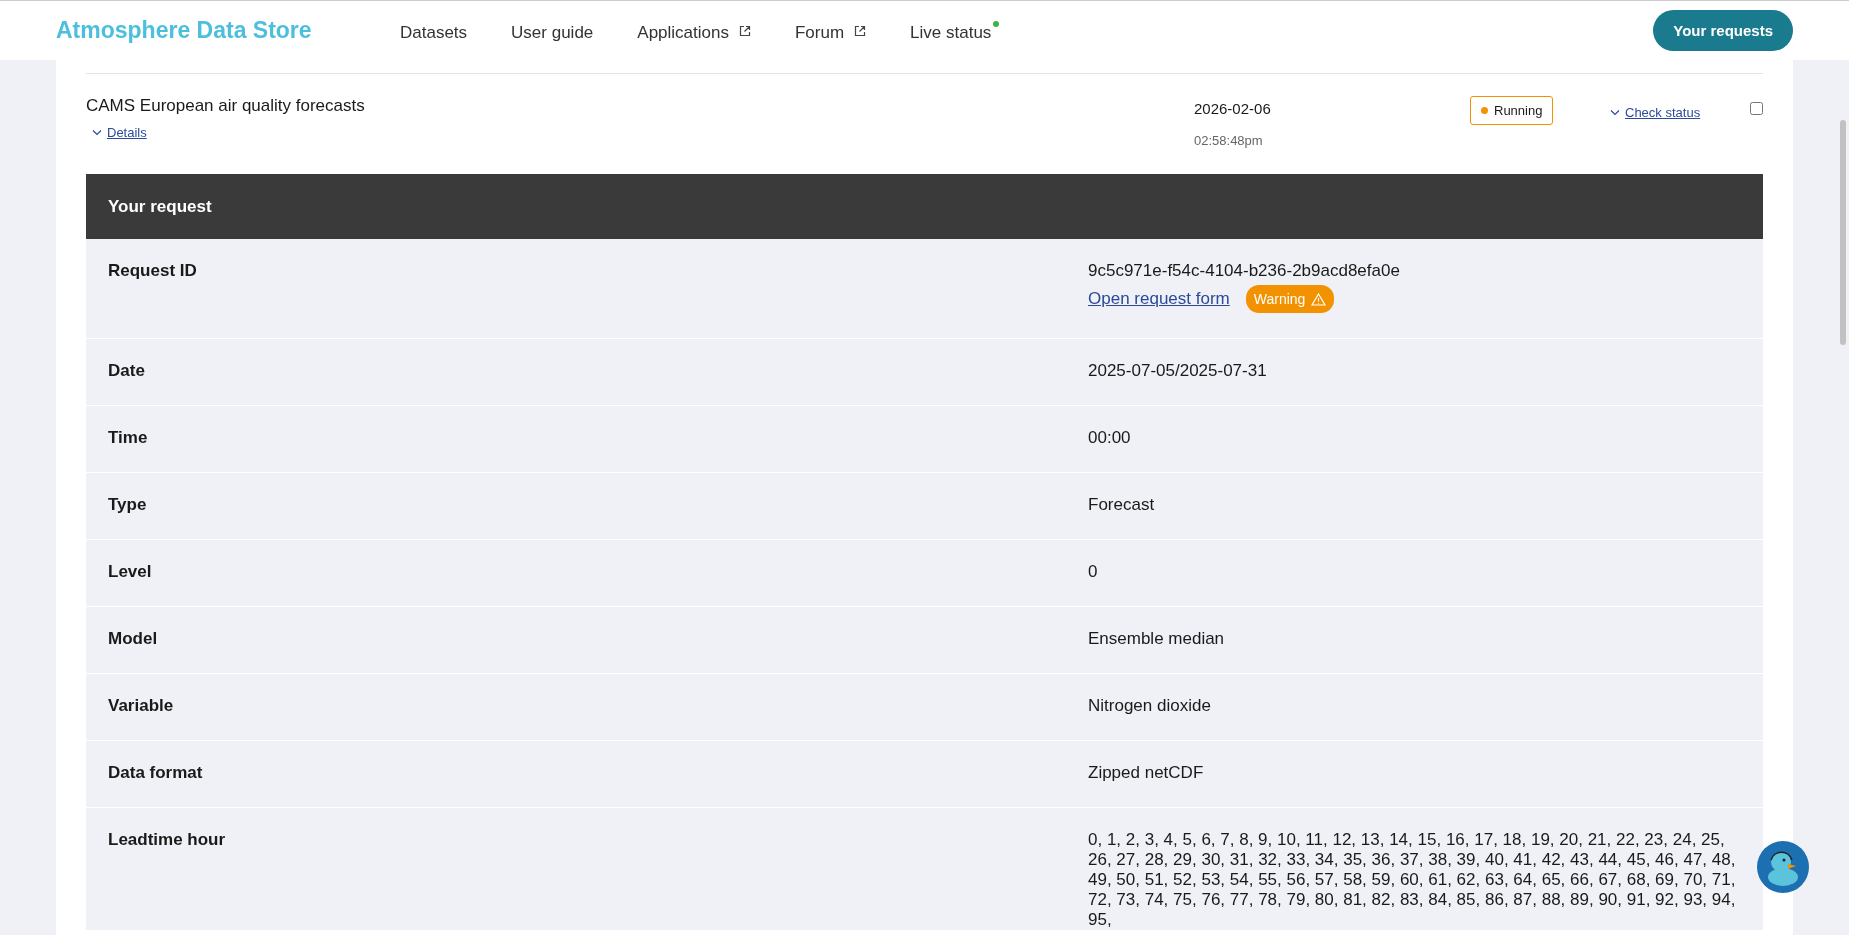 The height and width of the screenshot is (935, 1849). I want to click on status-dot-icon, so click(996, 23).